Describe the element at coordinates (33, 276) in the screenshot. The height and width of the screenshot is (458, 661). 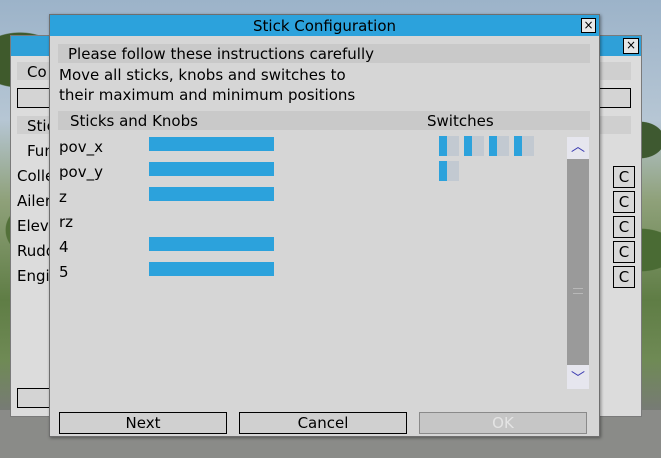
I see `background-label: Engi` at that location.